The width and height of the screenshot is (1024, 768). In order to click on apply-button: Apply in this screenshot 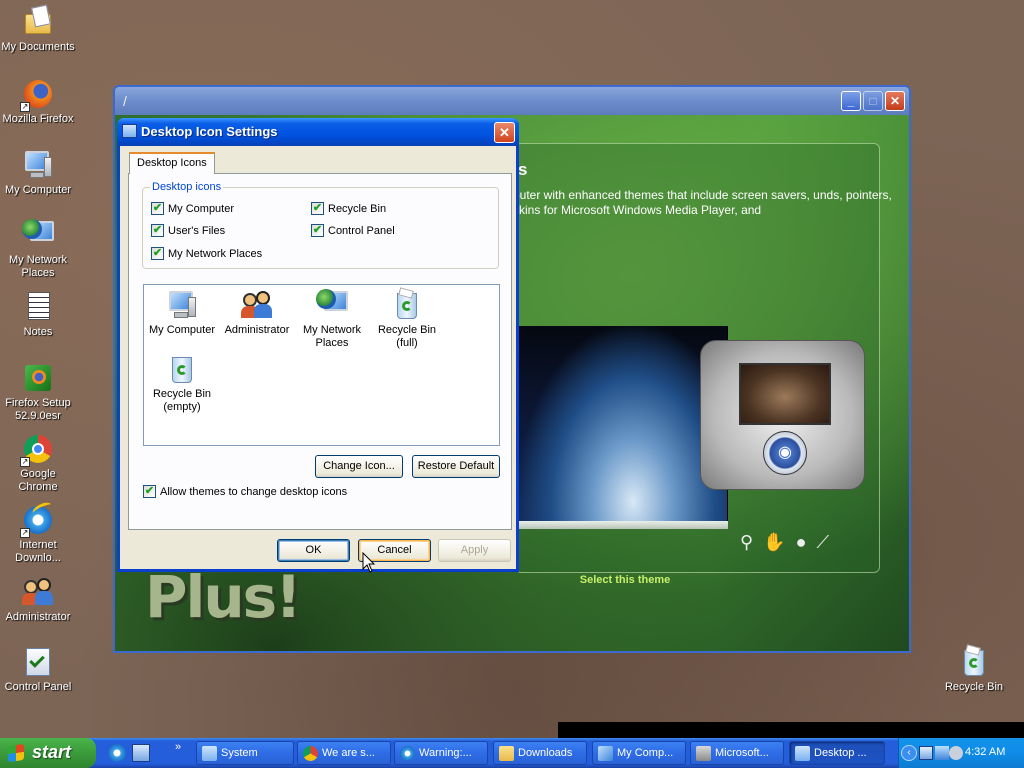, I will do `click(474, 550)`.